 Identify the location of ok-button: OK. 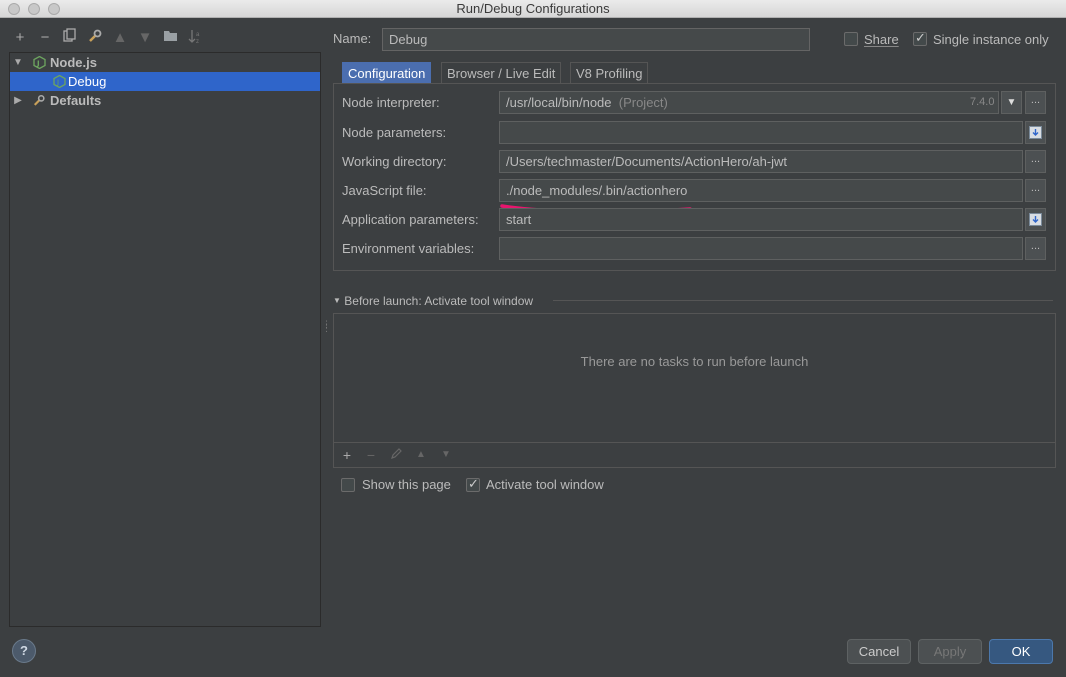
(1021, 651).